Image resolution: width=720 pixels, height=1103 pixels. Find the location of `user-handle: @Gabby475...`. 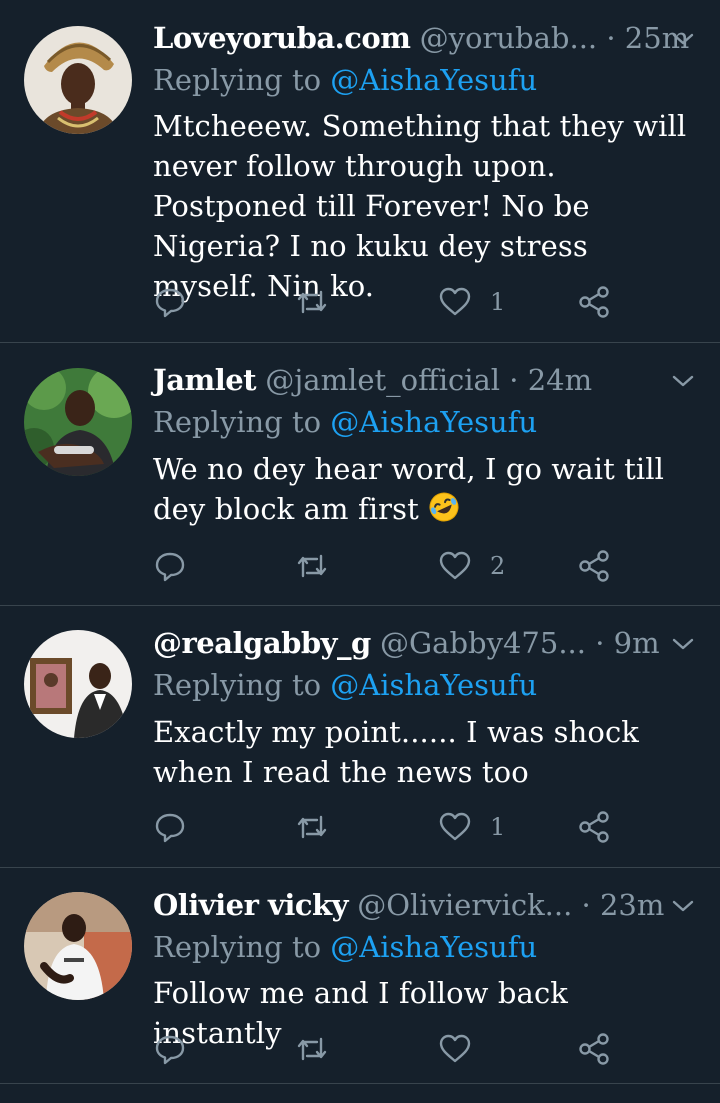

user-handle: @Gabby475... is located at coordinates (483, 643).